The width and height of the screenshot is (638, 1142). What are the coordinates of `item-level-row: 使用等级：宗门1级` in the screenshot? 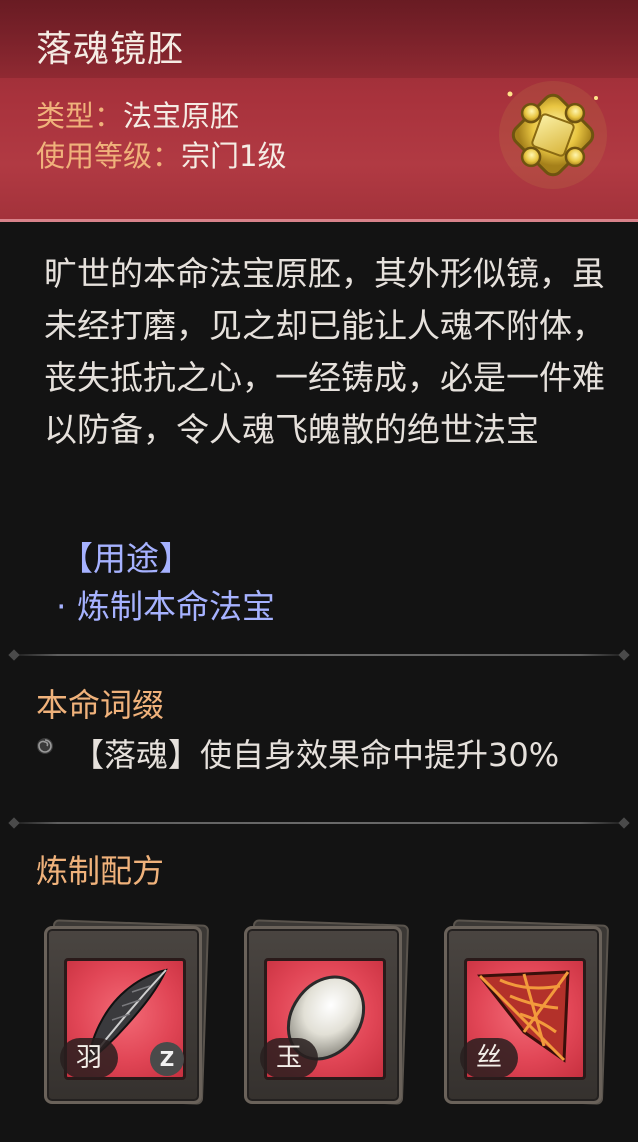 It's located at (161, 154).